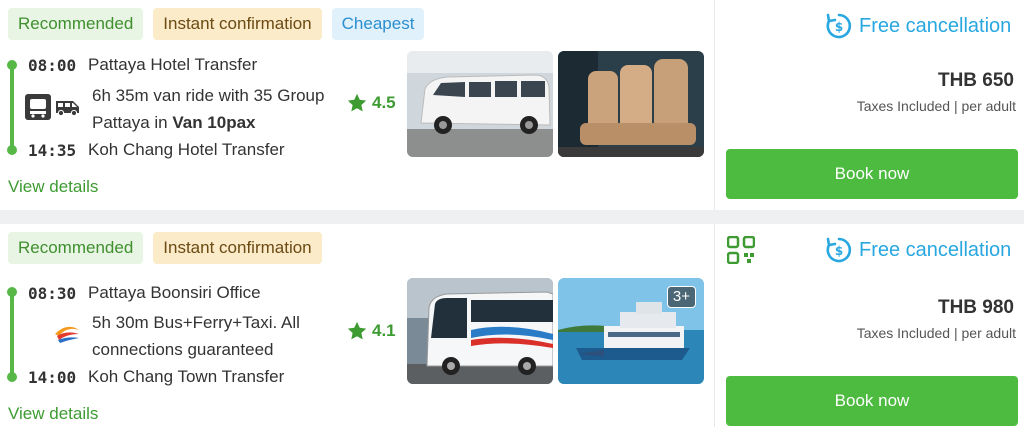 The image size is (1024, 427). I want to click on rating-value: 4.5, so click(384, 102).